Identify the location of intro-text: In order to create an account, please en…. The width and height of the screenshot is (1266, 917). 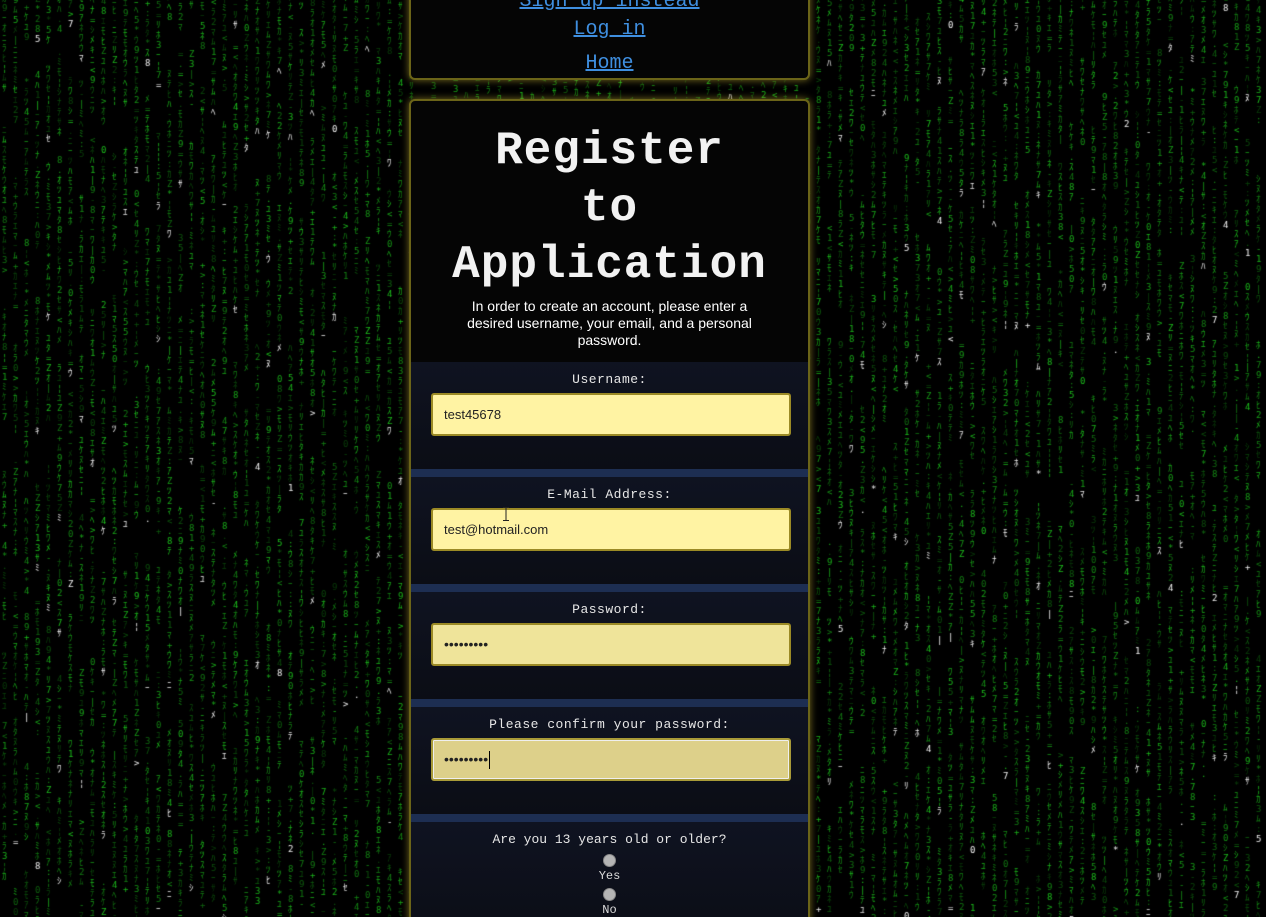
(609, 323).